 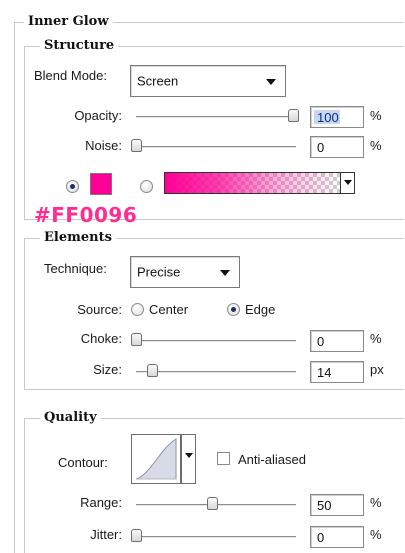 I want to click on noise-slider-track, so click(x=216, y=147).